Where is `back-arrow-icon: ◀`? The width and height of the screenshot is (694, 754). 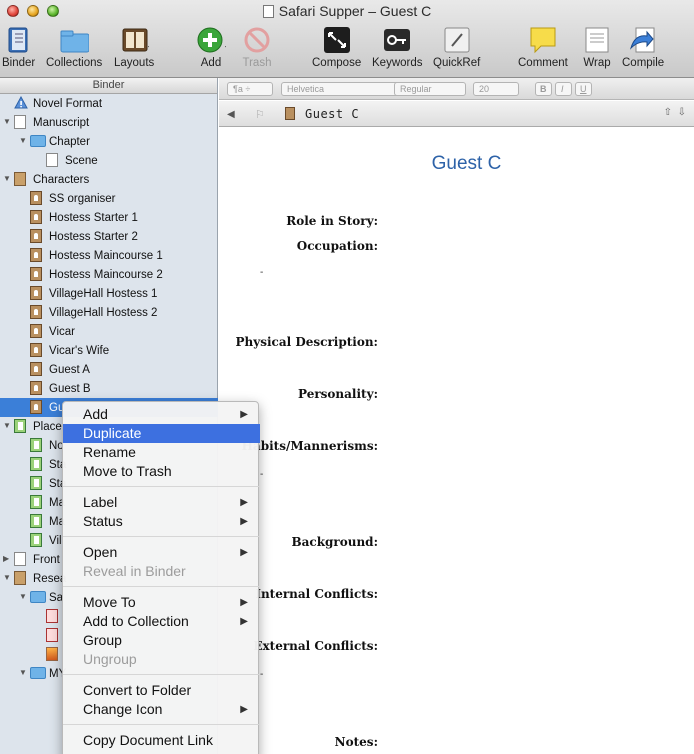
back-arrow-icon: ◀ is located at coordinates (231, 114).